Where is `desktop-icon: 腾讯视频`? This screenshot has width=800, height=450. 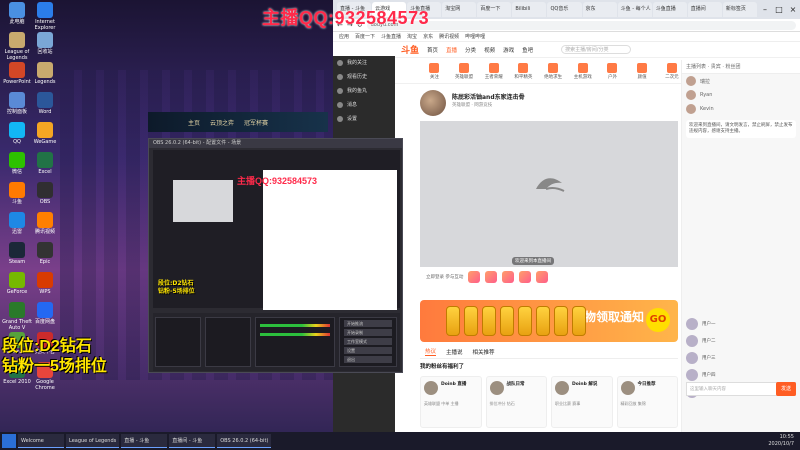
desktop-icon: 腾讯视频 is located at coordinates (45, 223).